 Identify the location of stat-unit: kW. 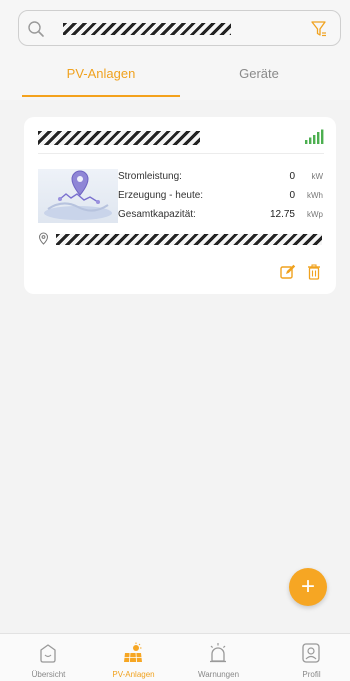
(317, 176).